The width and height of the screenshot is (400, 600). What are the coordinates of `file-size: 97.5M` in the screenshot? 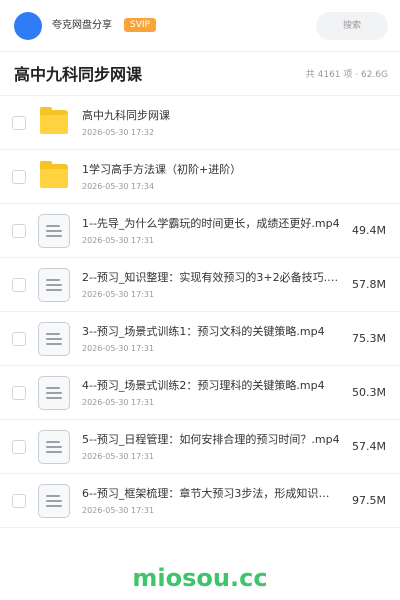 It's located at (369, 500).